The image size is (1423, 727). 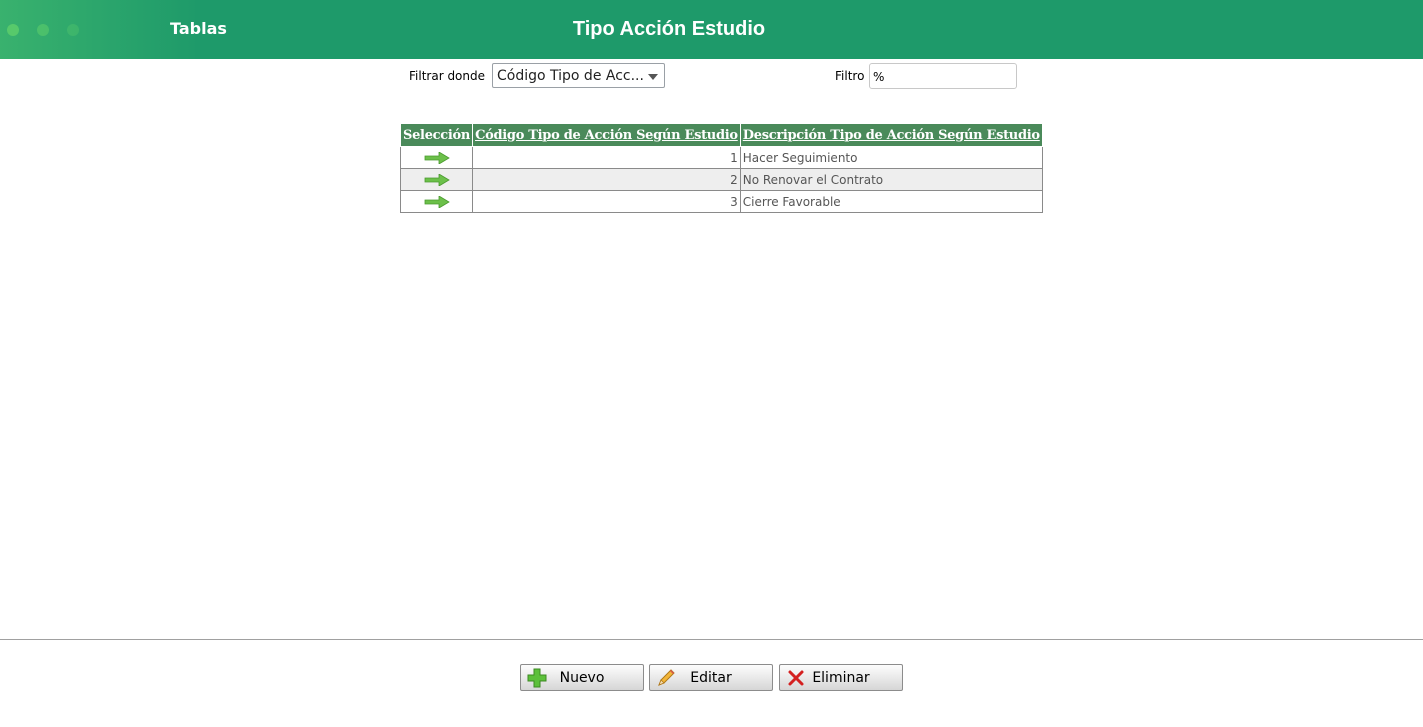 What do you see at coordinates (436, 135) in the screenshot?
I see `column-header-seleccion: Selección` at bounding box center [436, 135].